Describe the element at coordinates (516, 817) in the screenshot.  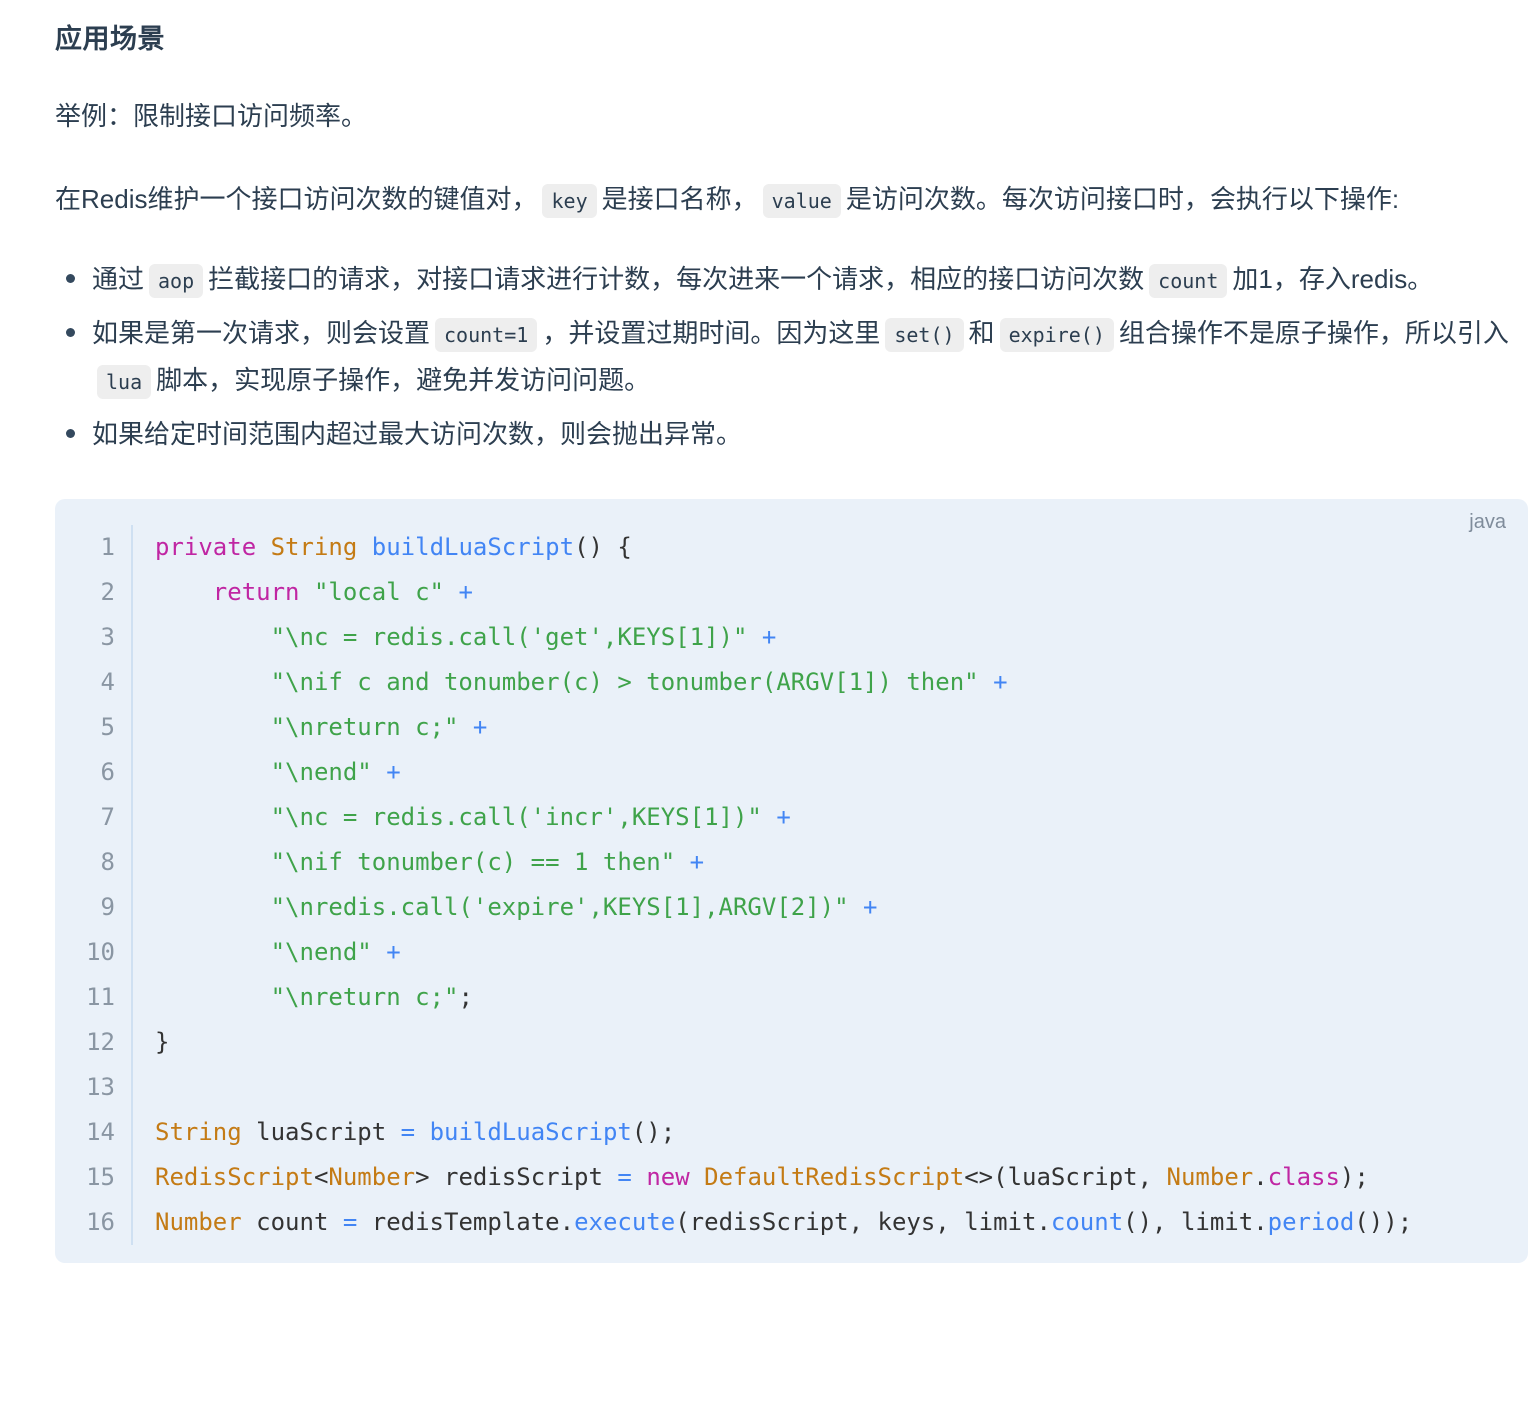
I see `code-token: "\nc = redis.call('incr',KEYS[1])"` at that location.